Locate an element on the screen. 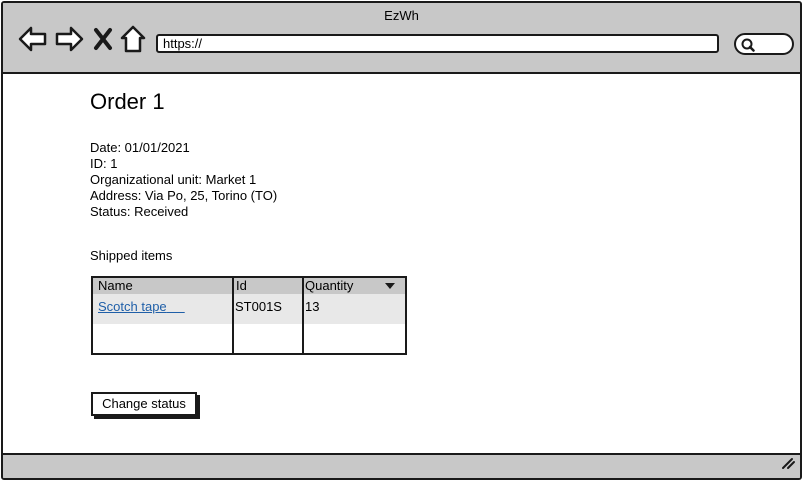  home-icon is located at coordinates (133, 39).